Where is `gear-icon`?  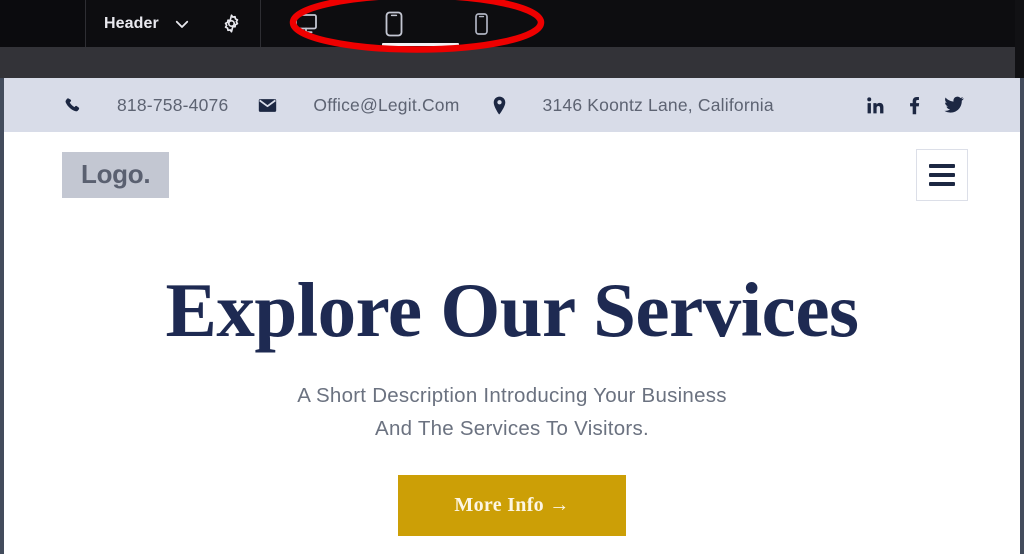
gear-icon is located at coordinates (223, 23).